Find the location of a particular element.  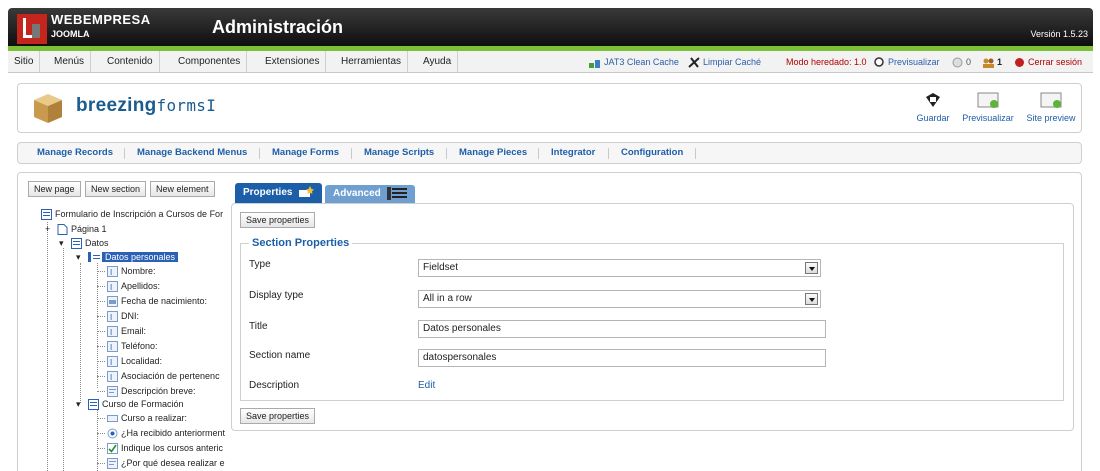

tree-section-curso: ▾ Curso de Formación is located at coordinates (130, 404).